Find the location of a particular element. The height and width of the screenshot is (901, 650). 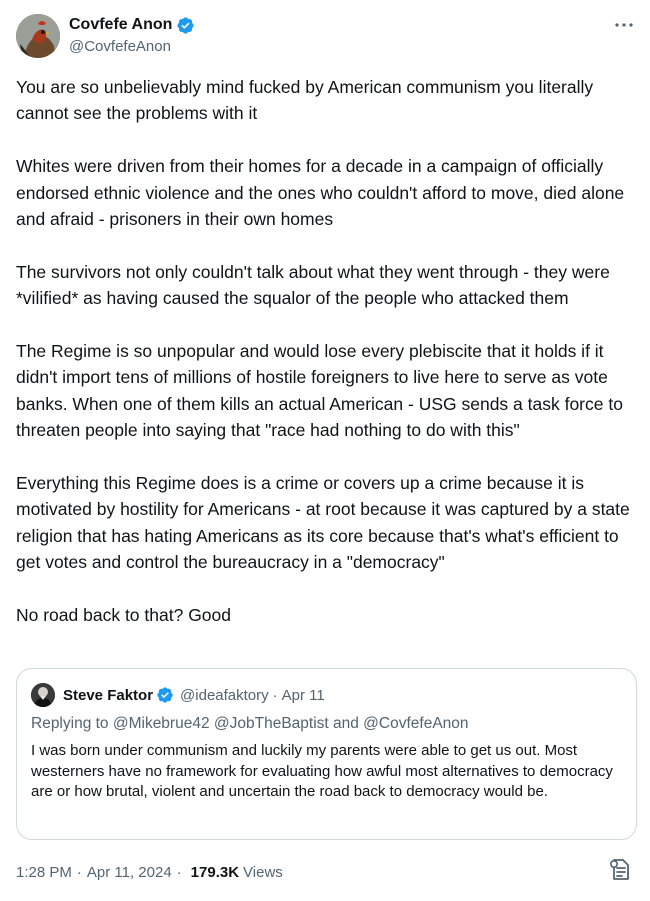

tweet-meta: 1:28 PM · Apr 11, 2024 · 179.3K Views is located at coordinates (149, 872).